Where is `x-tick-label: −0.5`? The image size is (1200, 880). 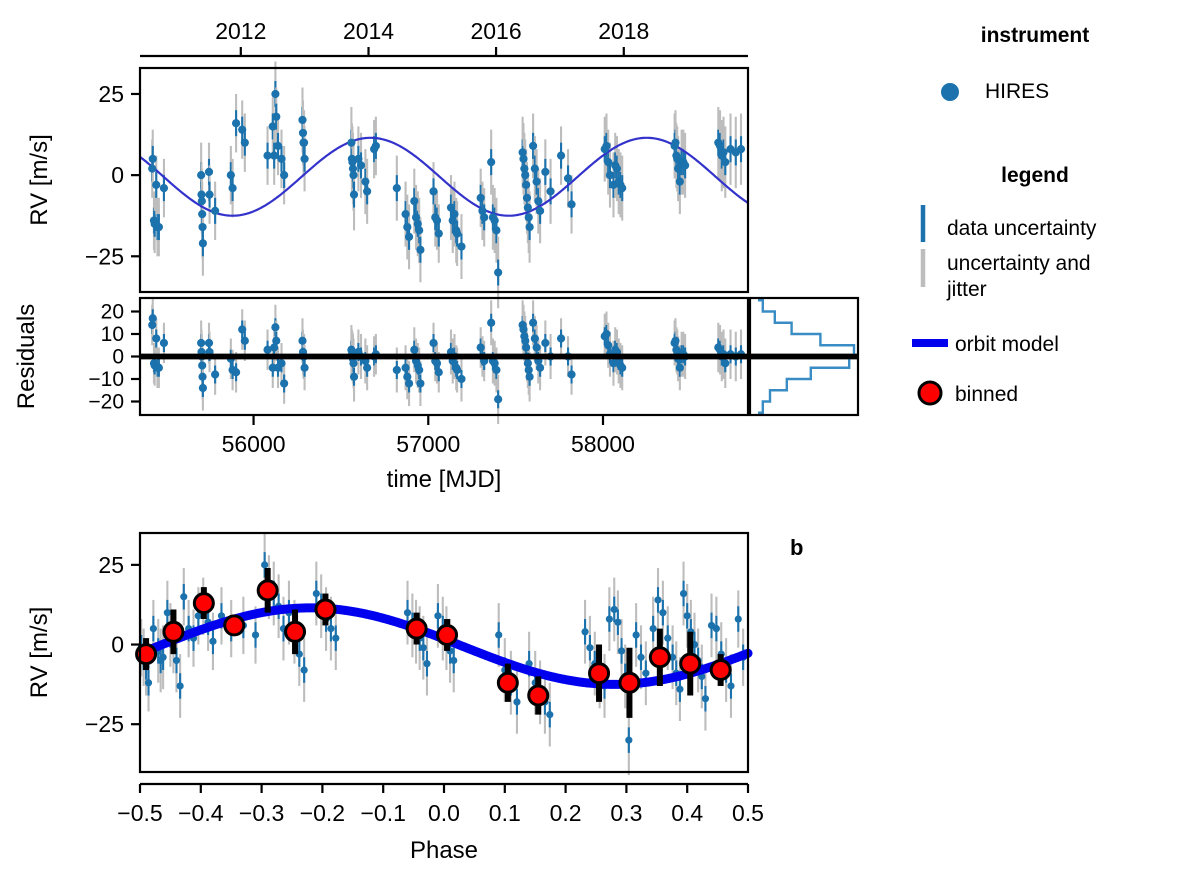 x-tick-label: −0.5 is located at coordinates (139, 813).